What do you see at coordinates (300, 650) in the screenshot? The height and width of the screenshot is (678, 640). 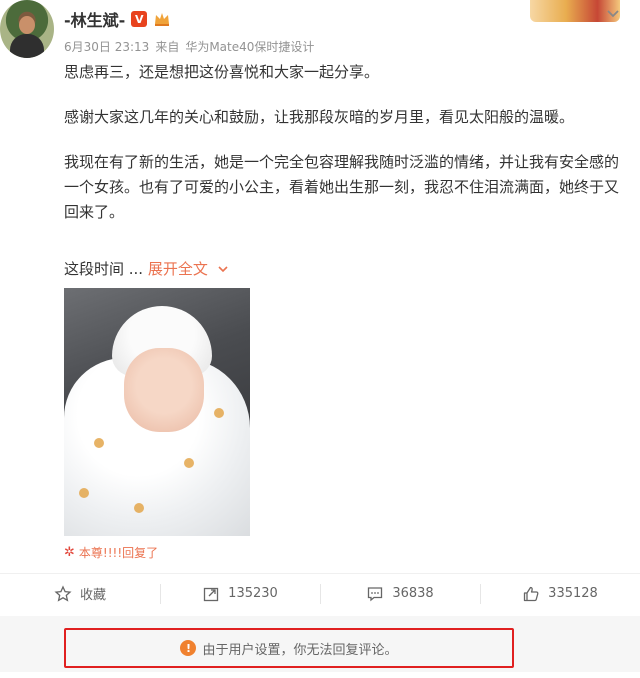 I see `notice-text: 由于用户设置，你无法回复评论。` at bounding box center [300, 650].